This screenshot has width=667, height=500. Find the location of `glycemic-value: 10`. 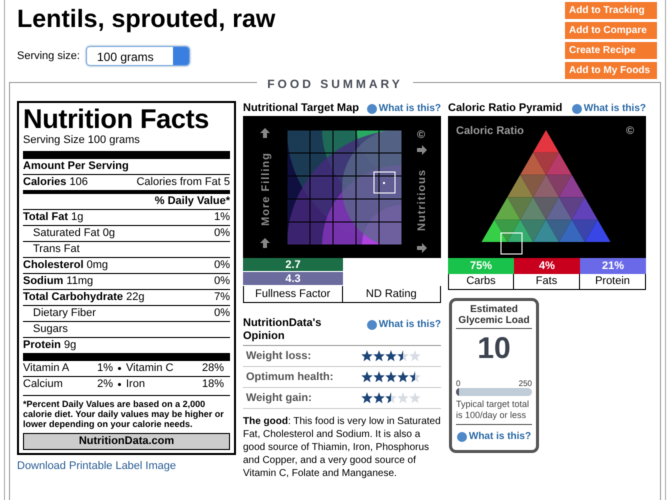

glycemic-value: 10 is located at coordinates (494, 349).